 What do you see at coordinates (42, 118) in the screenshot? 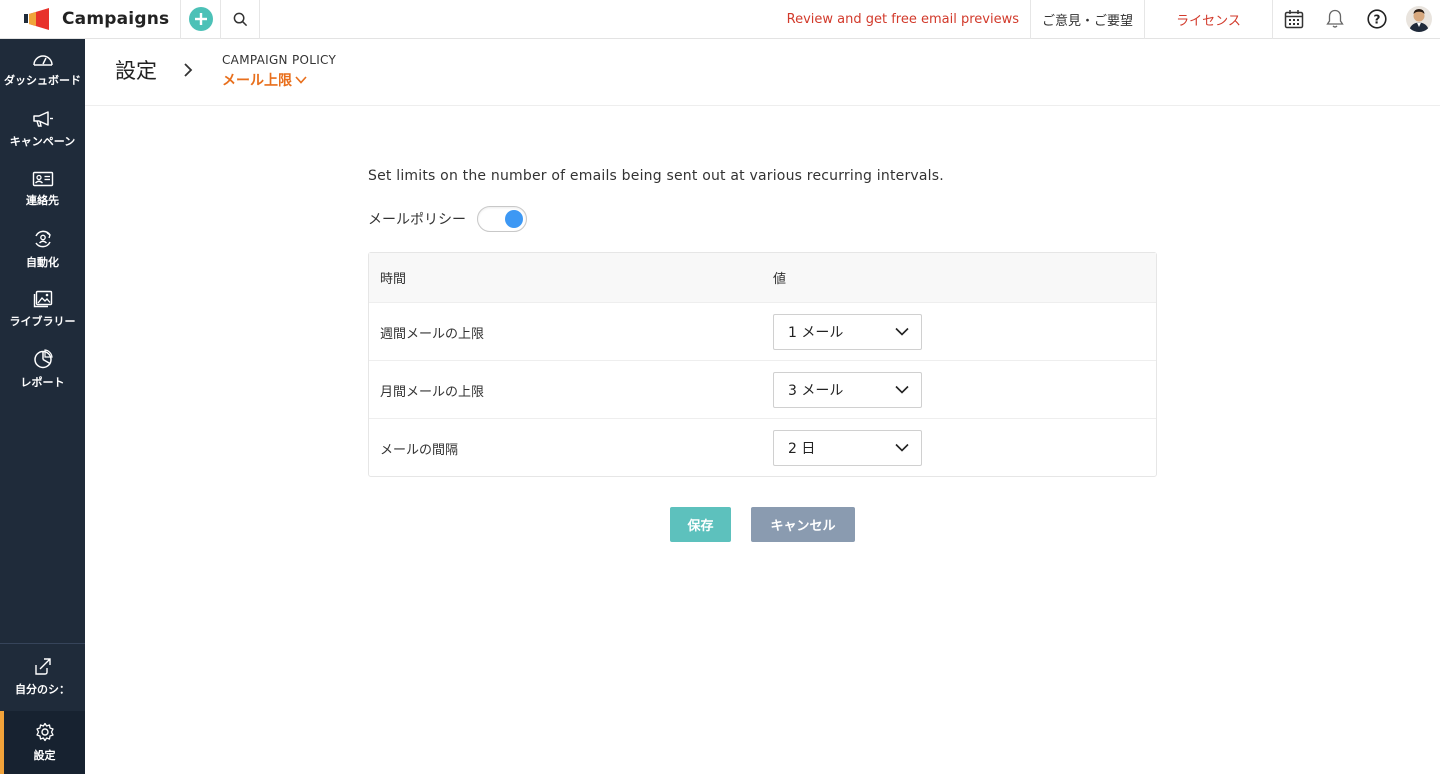
I see `megaphone-icon` at bounding box center [42, 118].